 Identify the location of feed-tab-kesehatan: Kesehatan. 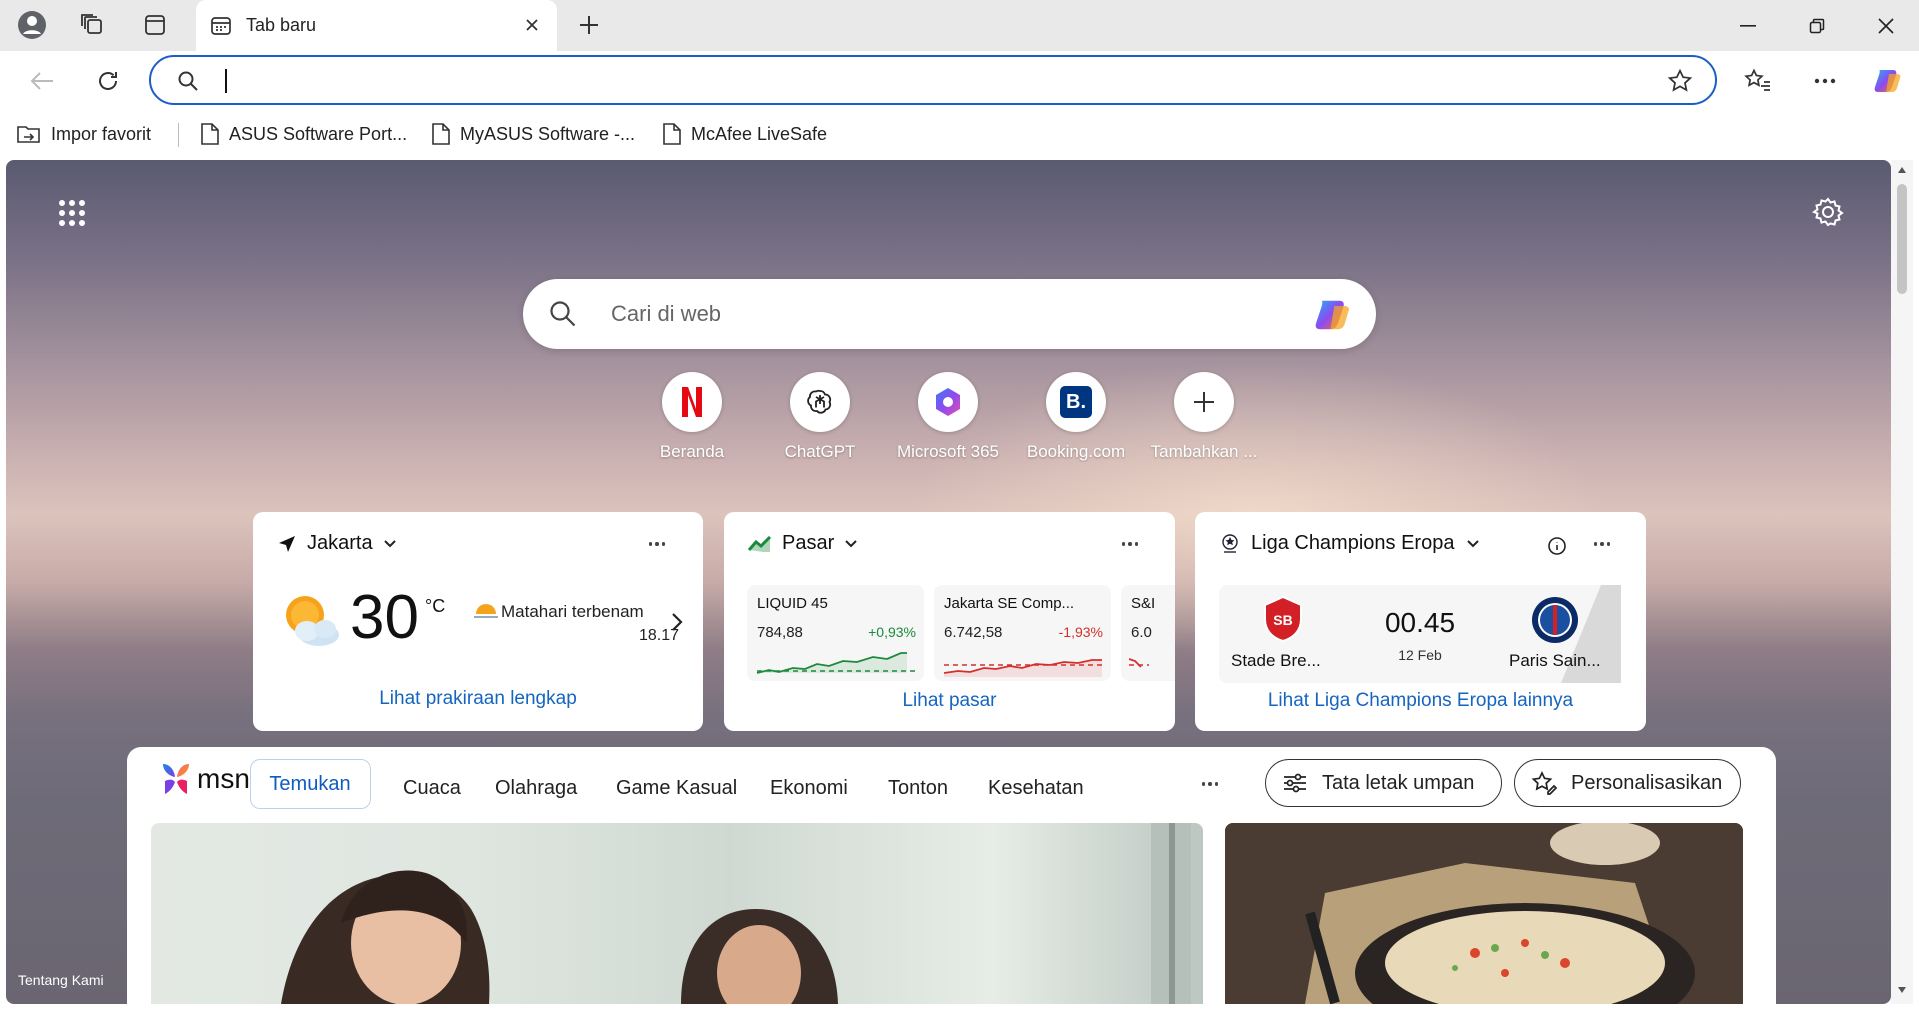
(1036, 788).